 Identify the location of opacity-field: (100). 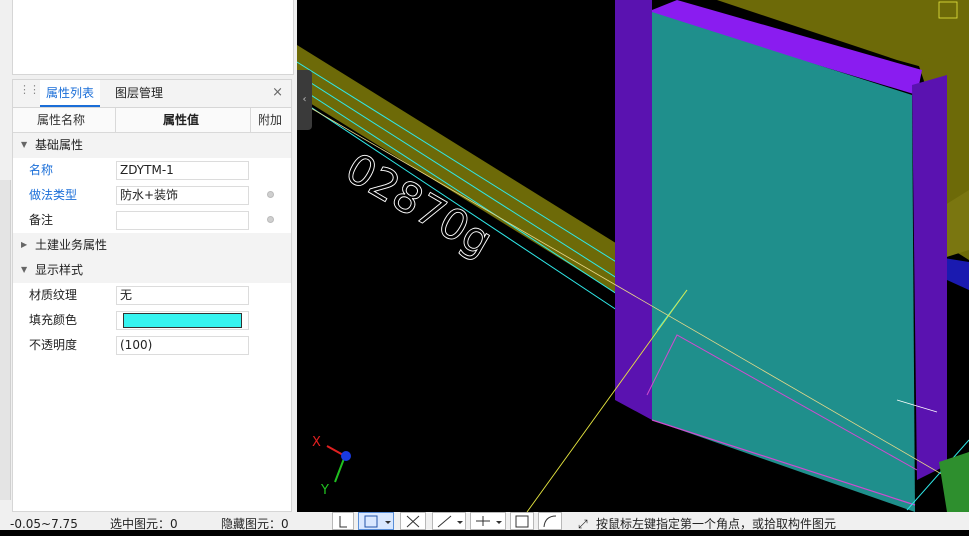
(182, 345).